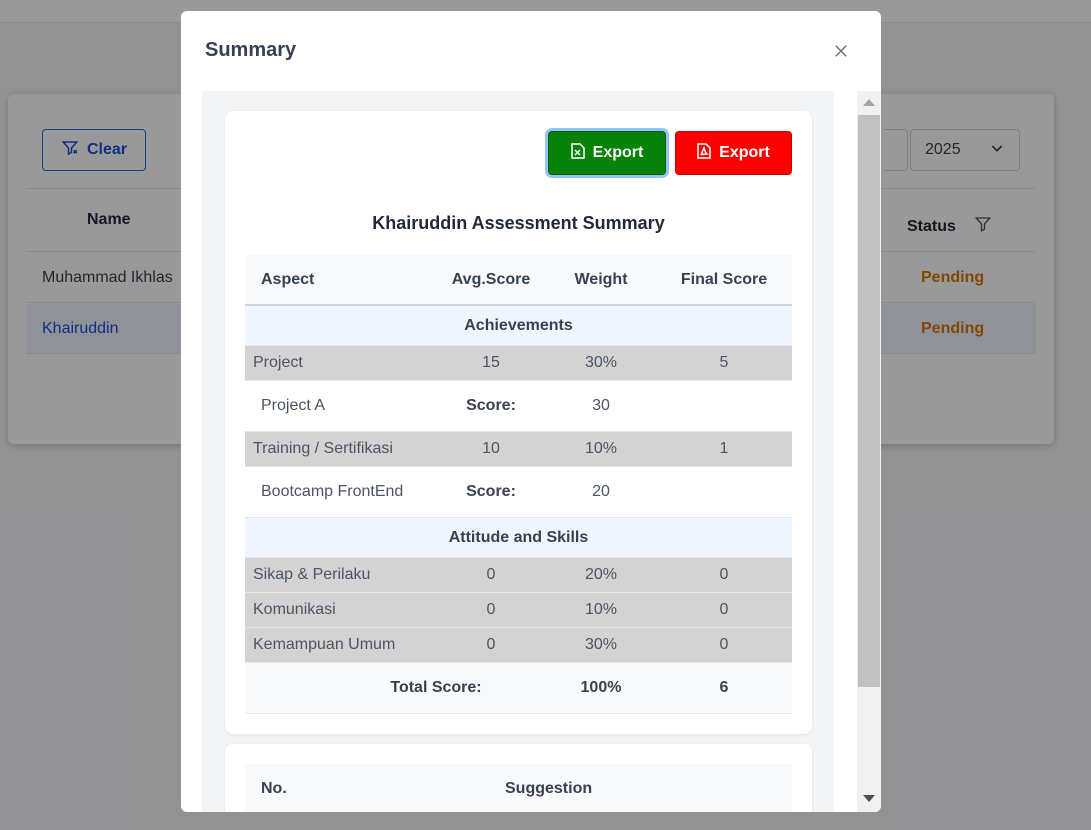 Image resolution: width=1091 pixels, height=830 pixels. Describe the element at coordinates (724, 448) in the screenshot. I see `aspect-final: 1` at that location.